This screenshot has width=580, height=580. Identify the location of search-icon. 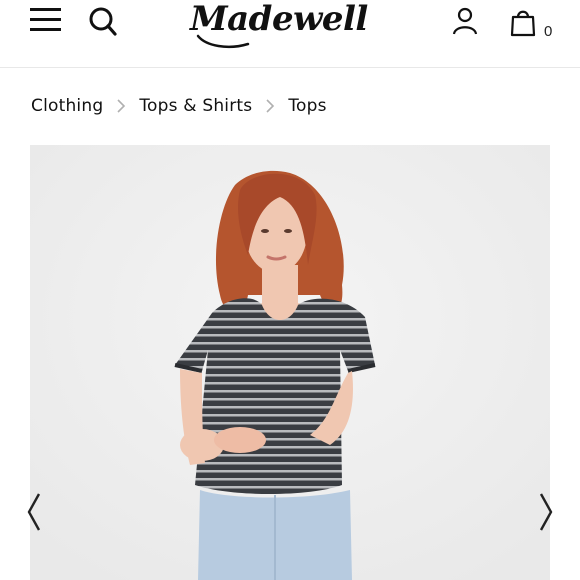
(103, 21).